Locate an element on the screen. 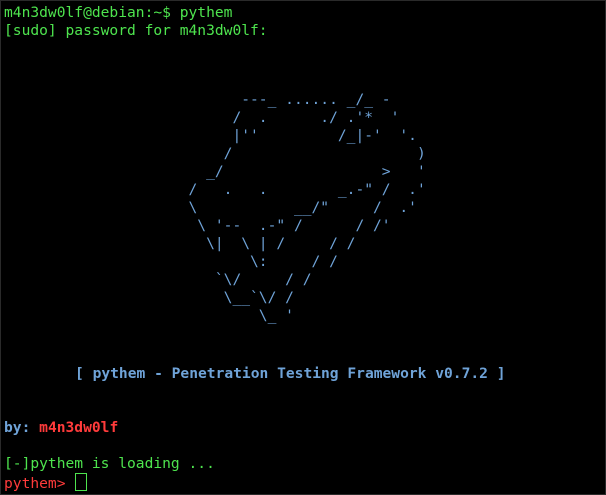 The image size is (606, 495). author-line: by: m4n3dw0lf is located at coordinates (61, 428).